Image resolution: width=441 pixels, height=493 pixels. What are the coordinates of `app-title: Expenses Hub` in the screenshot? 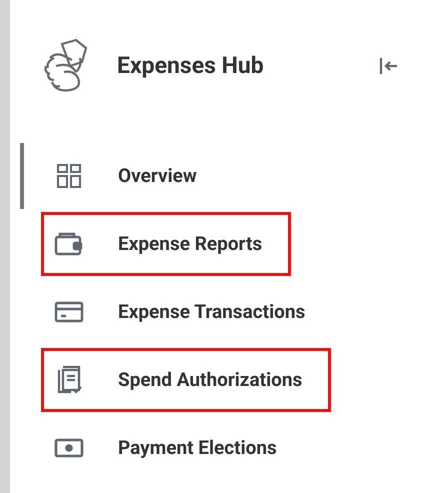 It's located at (190, 65).